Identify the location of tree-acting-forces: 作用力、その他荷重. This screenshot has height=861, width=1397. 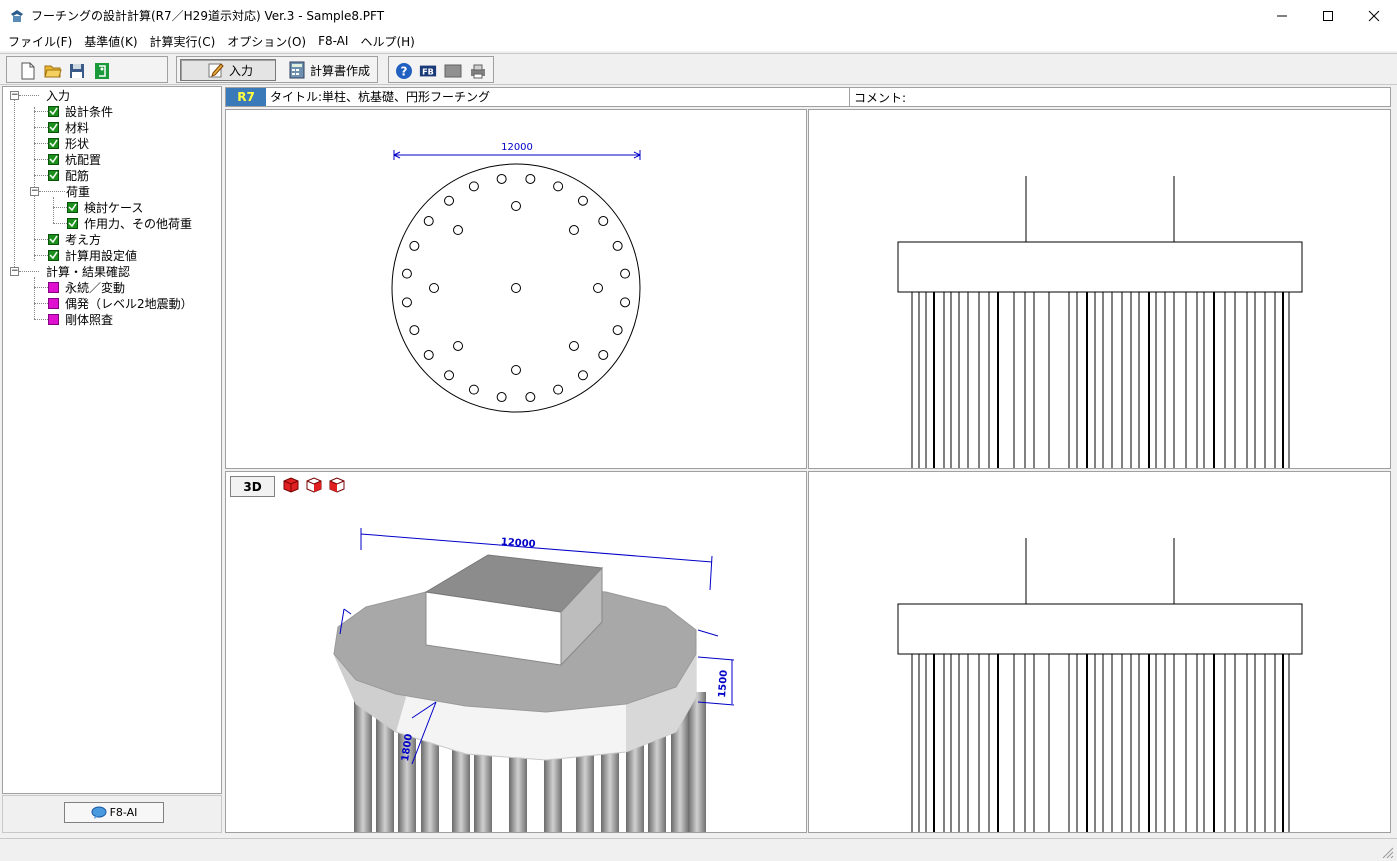
(129, 223).